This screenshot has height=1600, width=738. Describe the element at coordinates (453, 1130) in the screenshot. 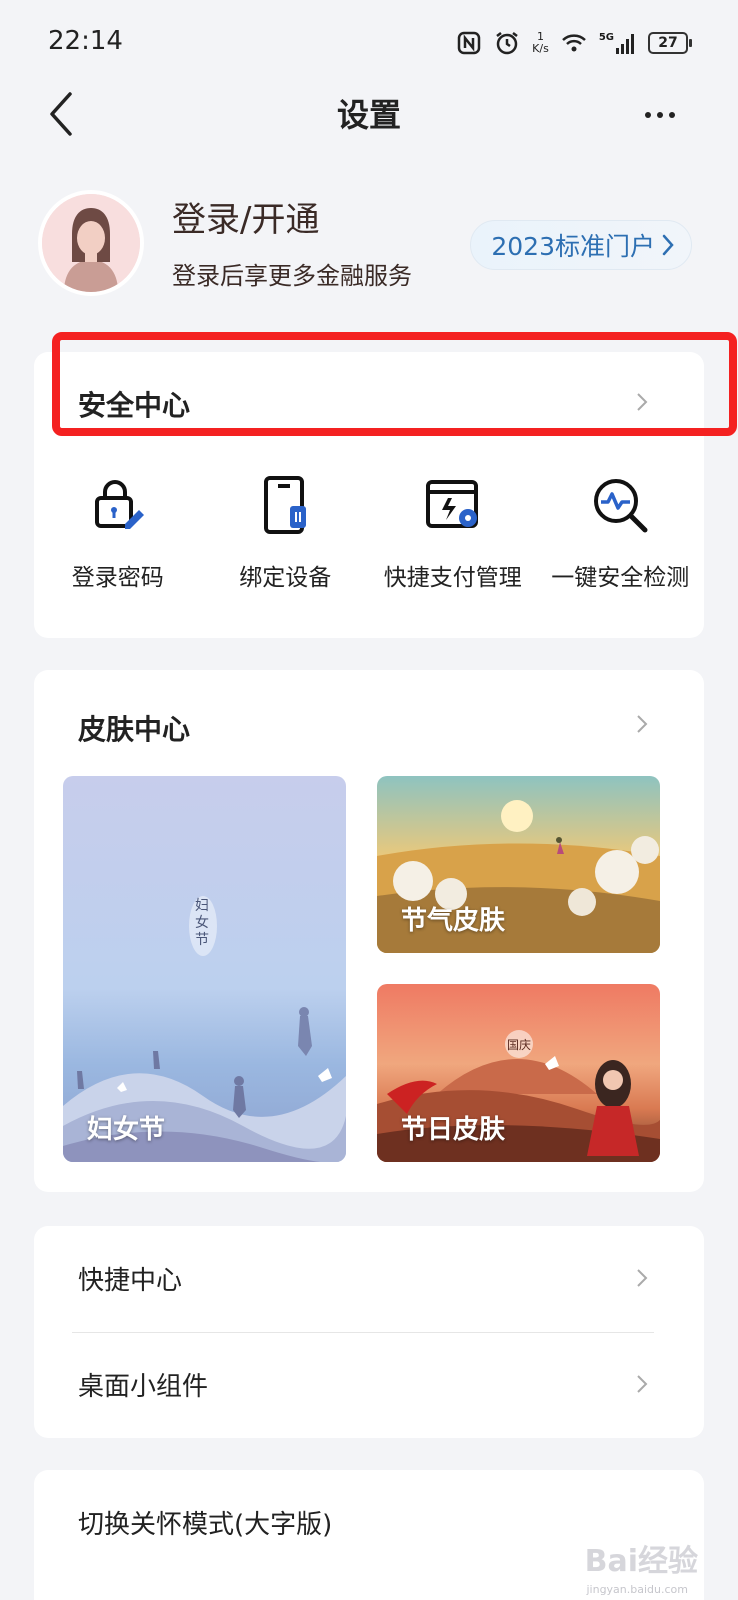

I see `skin-label: 节日皮肤` at that location.